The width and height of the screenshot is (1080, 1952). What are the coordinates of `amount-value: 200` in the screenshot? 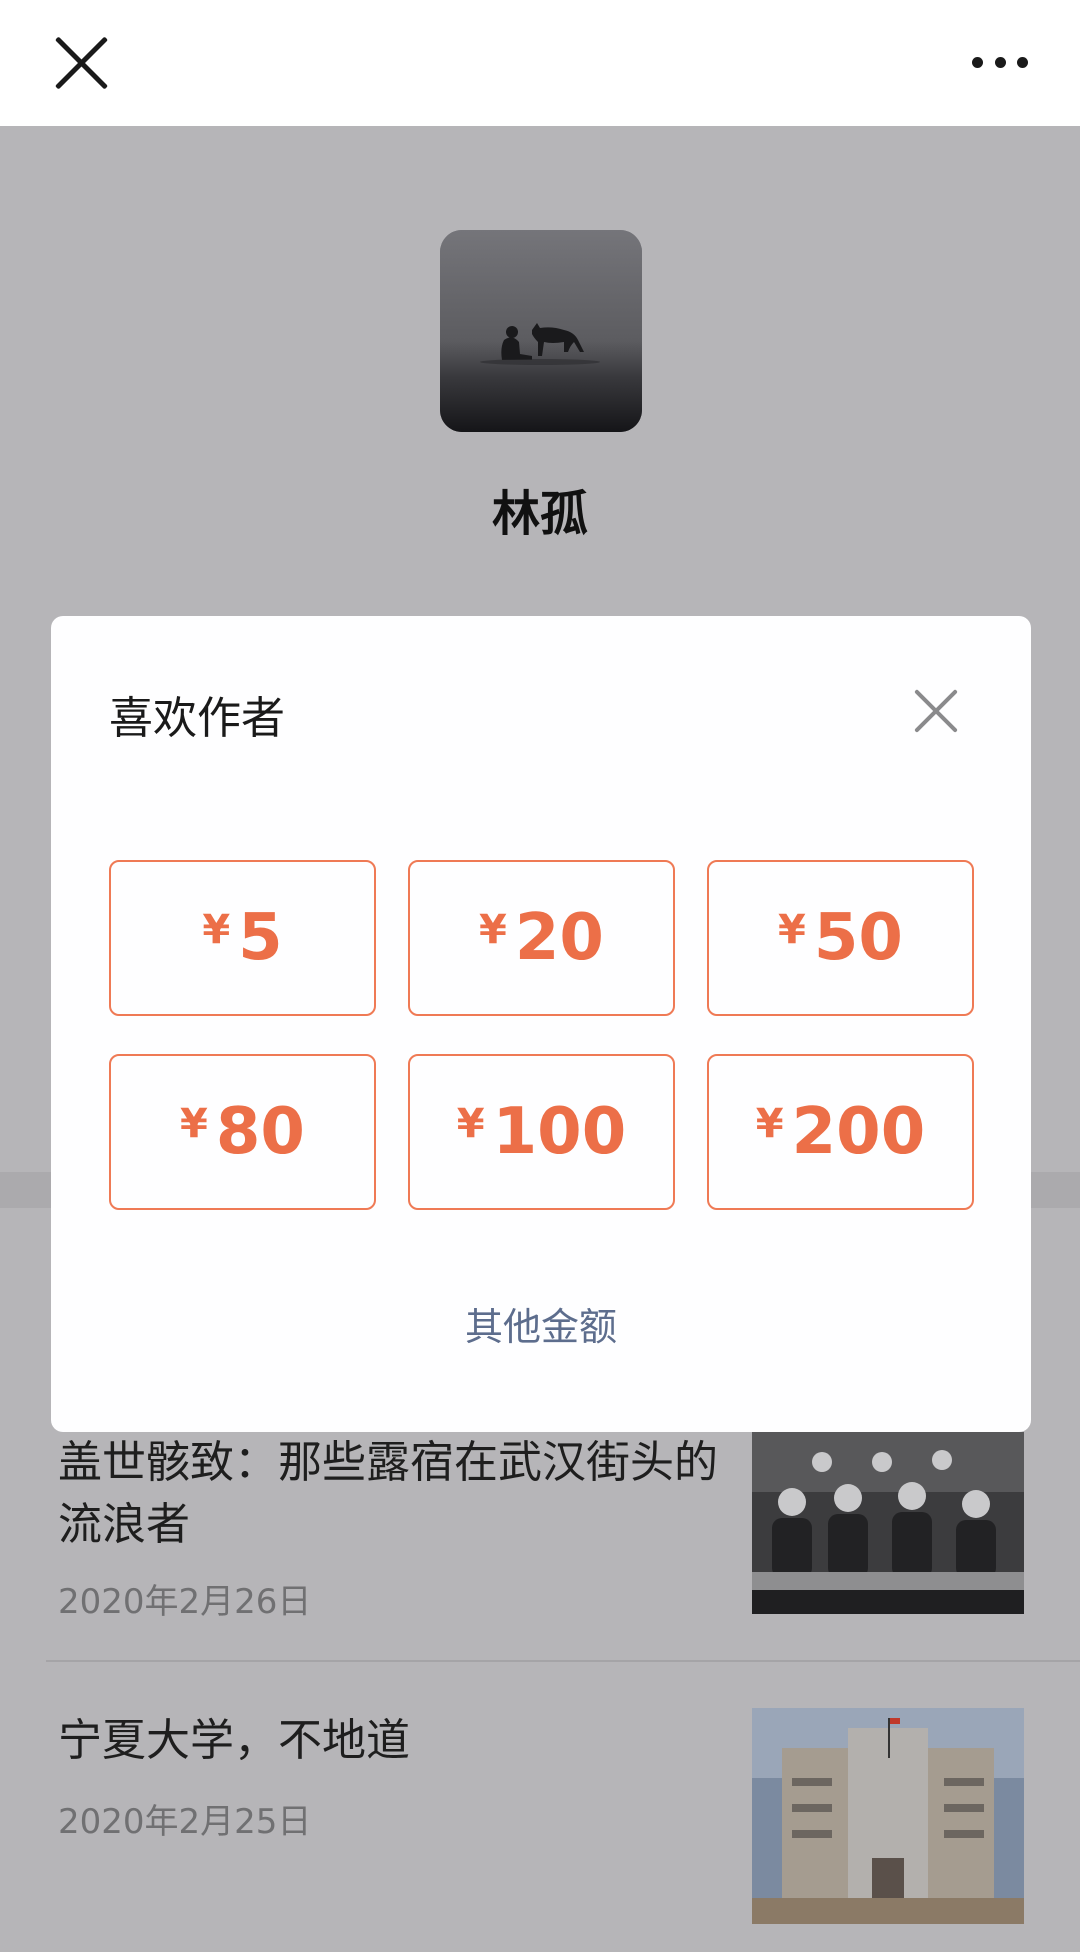 It's located at (858, 1132).